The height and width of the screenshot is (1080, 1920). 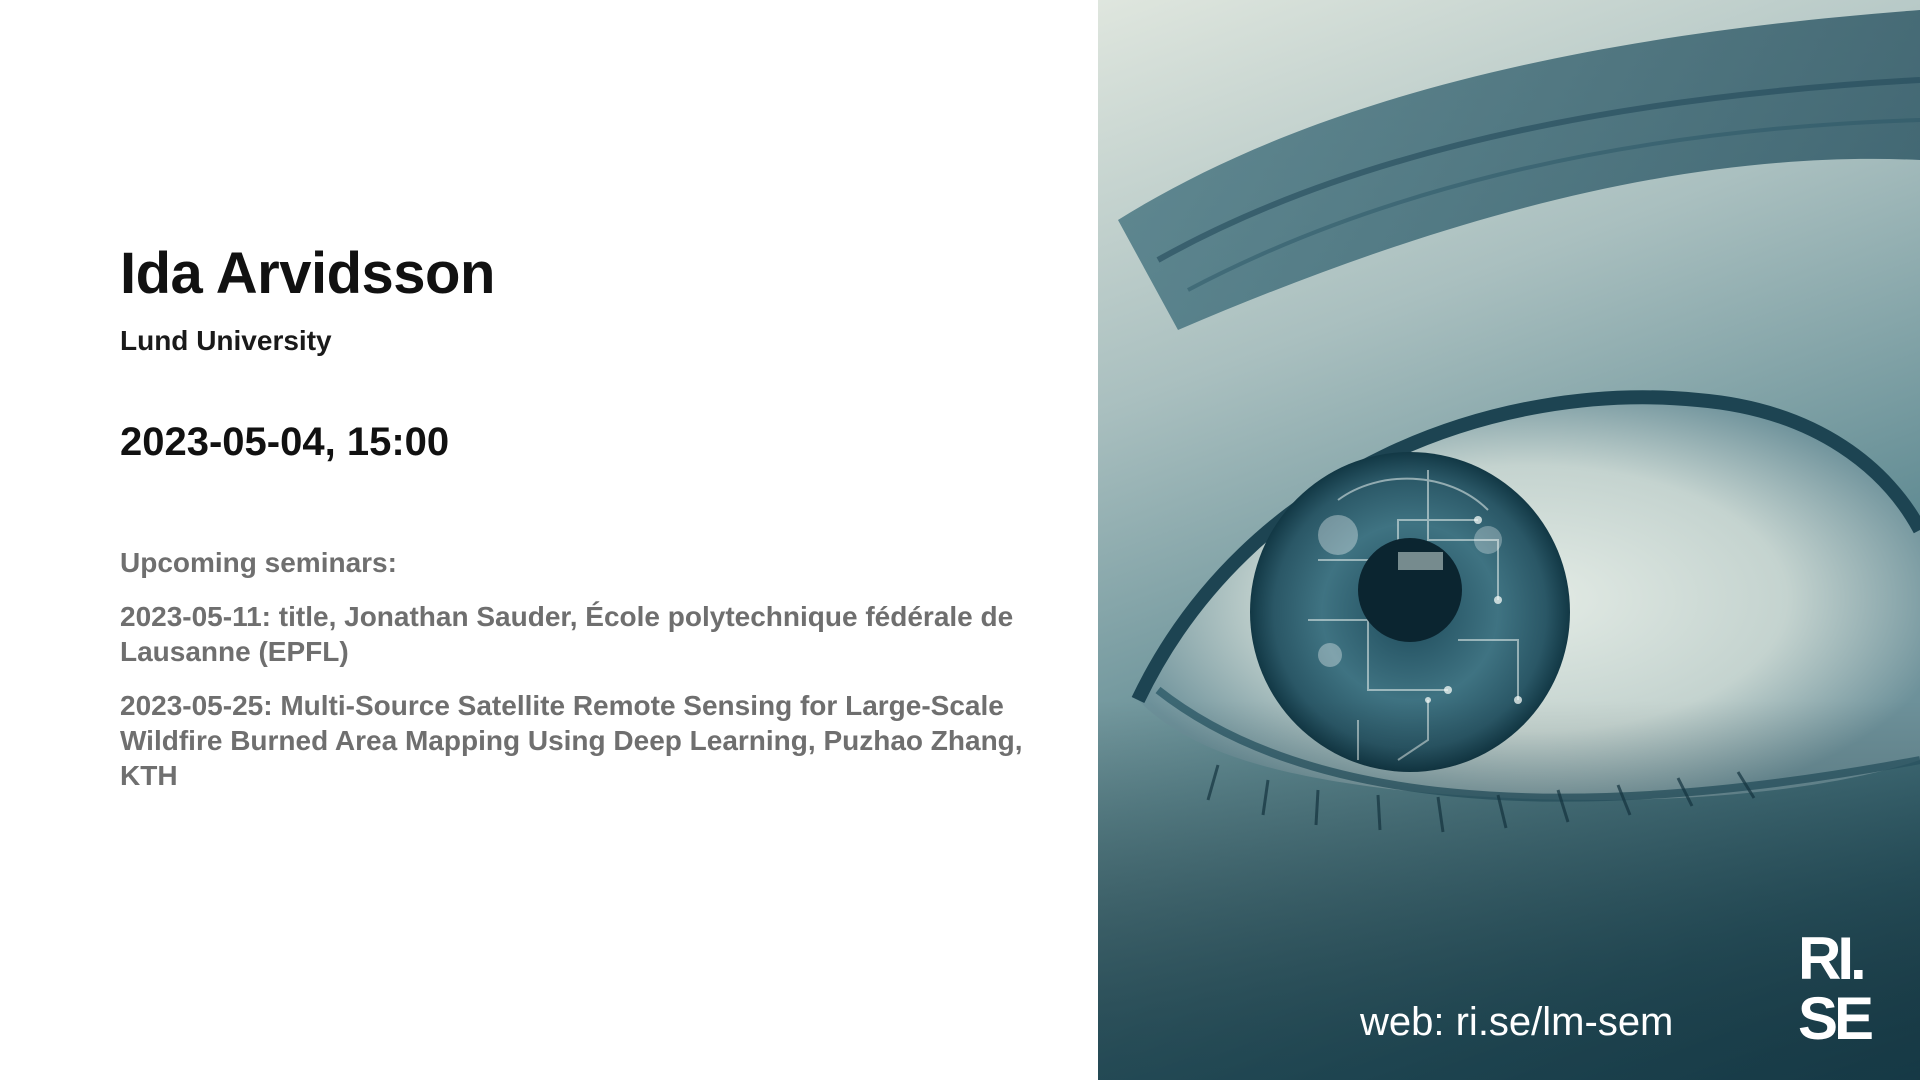 I want to click on rise-logo-line2: SE, so click(x=1835, y=1015).